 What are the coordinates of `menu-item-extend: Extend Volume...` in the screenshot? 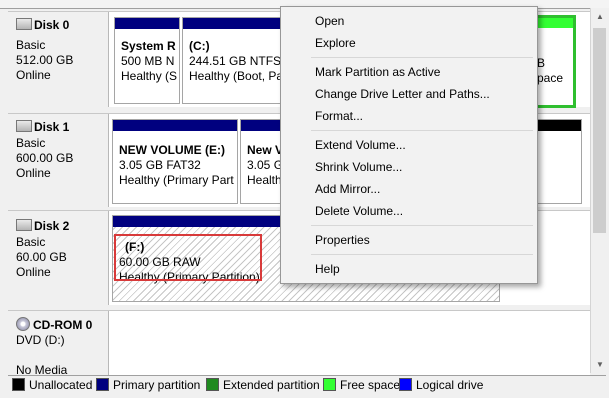 It's located at (360, 145).